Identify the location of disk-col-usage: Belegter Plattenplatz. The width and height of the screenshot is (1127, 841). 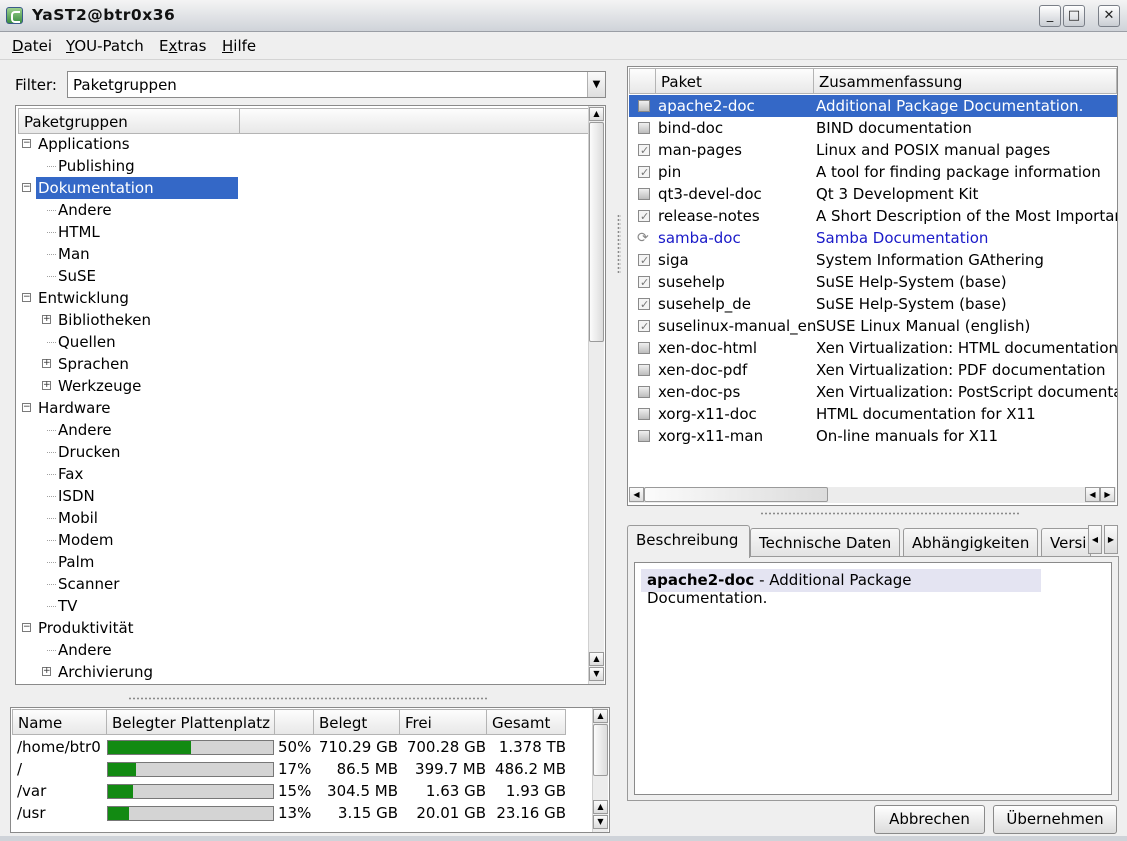
(190, 722).